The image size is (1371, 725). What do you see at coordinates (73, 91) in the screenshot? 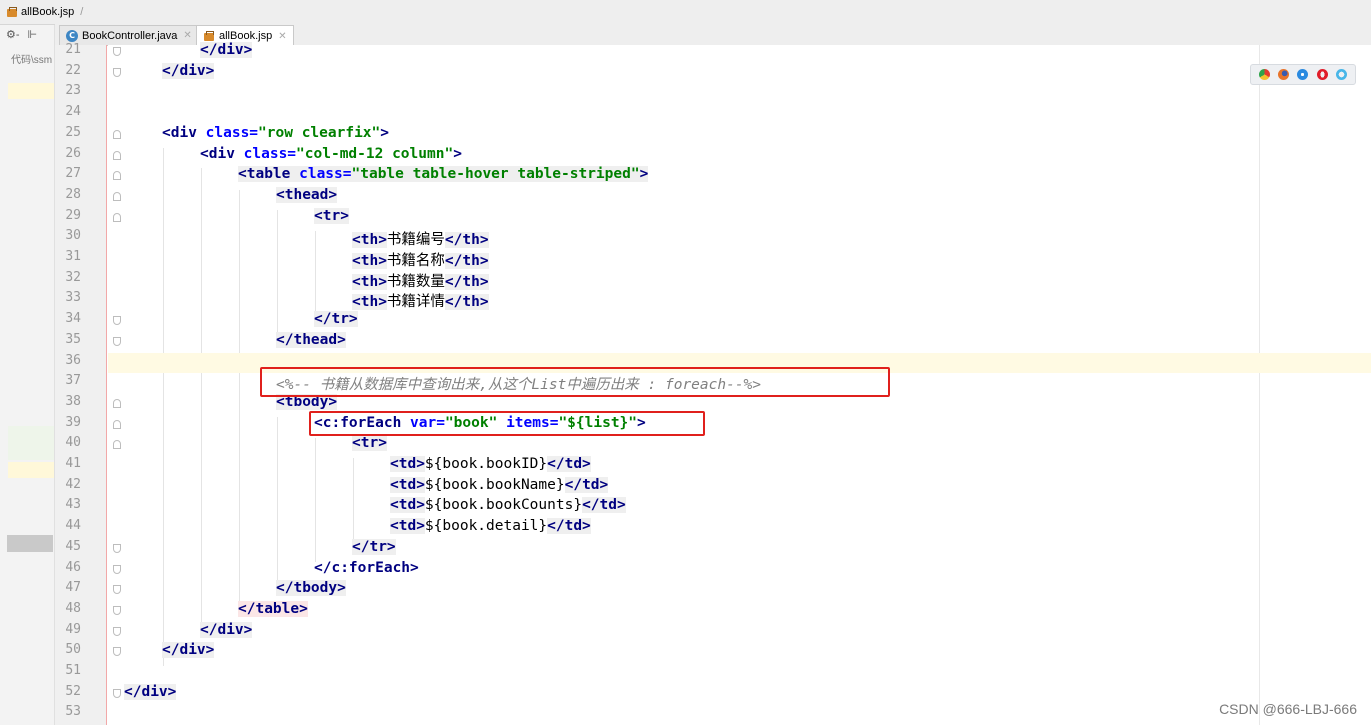
I see `line-number: 23` at bounding box center [73, 91].